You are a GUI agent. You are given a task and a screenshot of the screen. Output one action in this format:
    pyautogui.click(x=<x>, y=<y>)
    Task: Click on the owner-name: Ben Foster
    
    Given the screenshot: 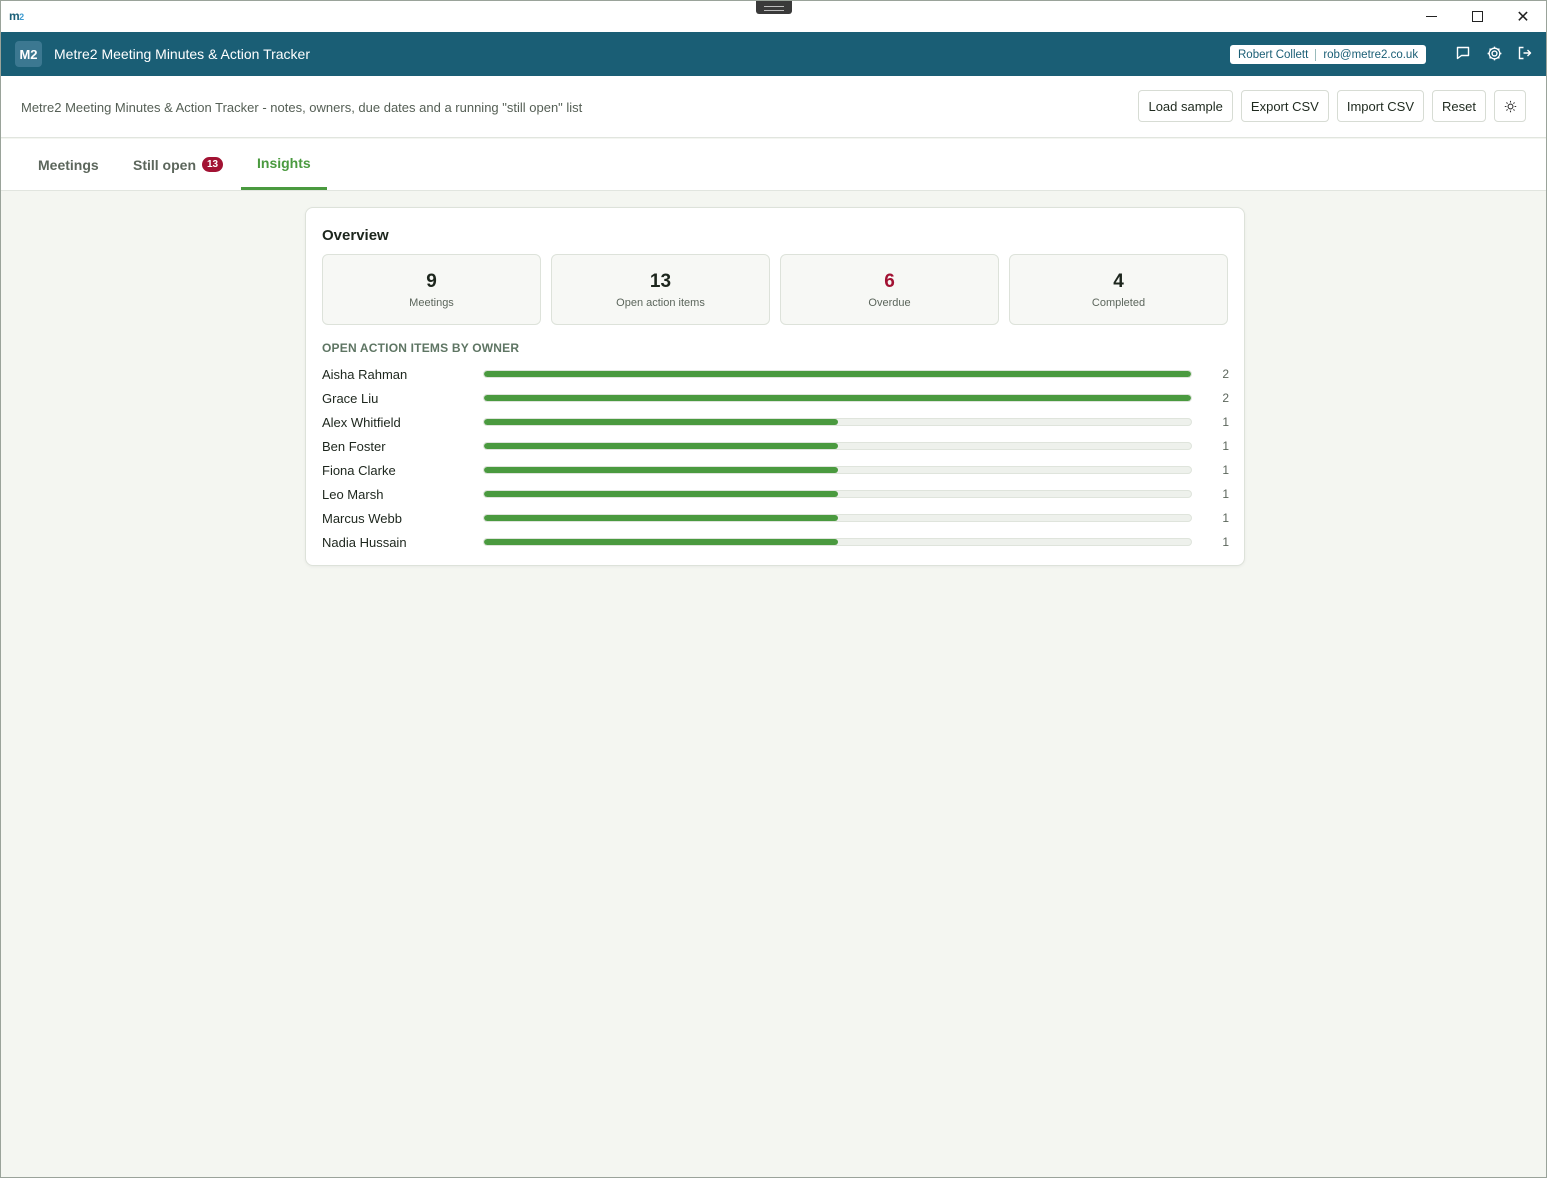 What is the action you would take?
    pyautogui.click(x=354, y=446)
    